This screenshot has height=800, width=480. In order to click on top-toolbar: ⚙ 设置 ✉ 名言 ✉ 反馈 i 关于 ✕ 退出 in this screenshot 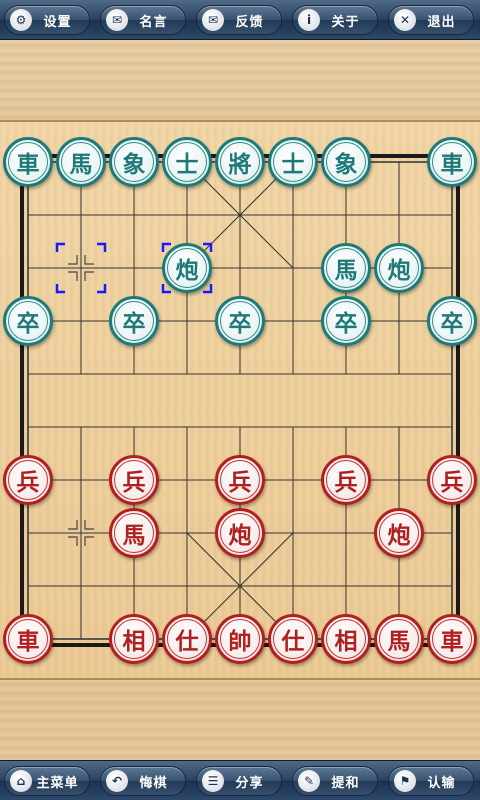, I will do `click(240, 20)`.